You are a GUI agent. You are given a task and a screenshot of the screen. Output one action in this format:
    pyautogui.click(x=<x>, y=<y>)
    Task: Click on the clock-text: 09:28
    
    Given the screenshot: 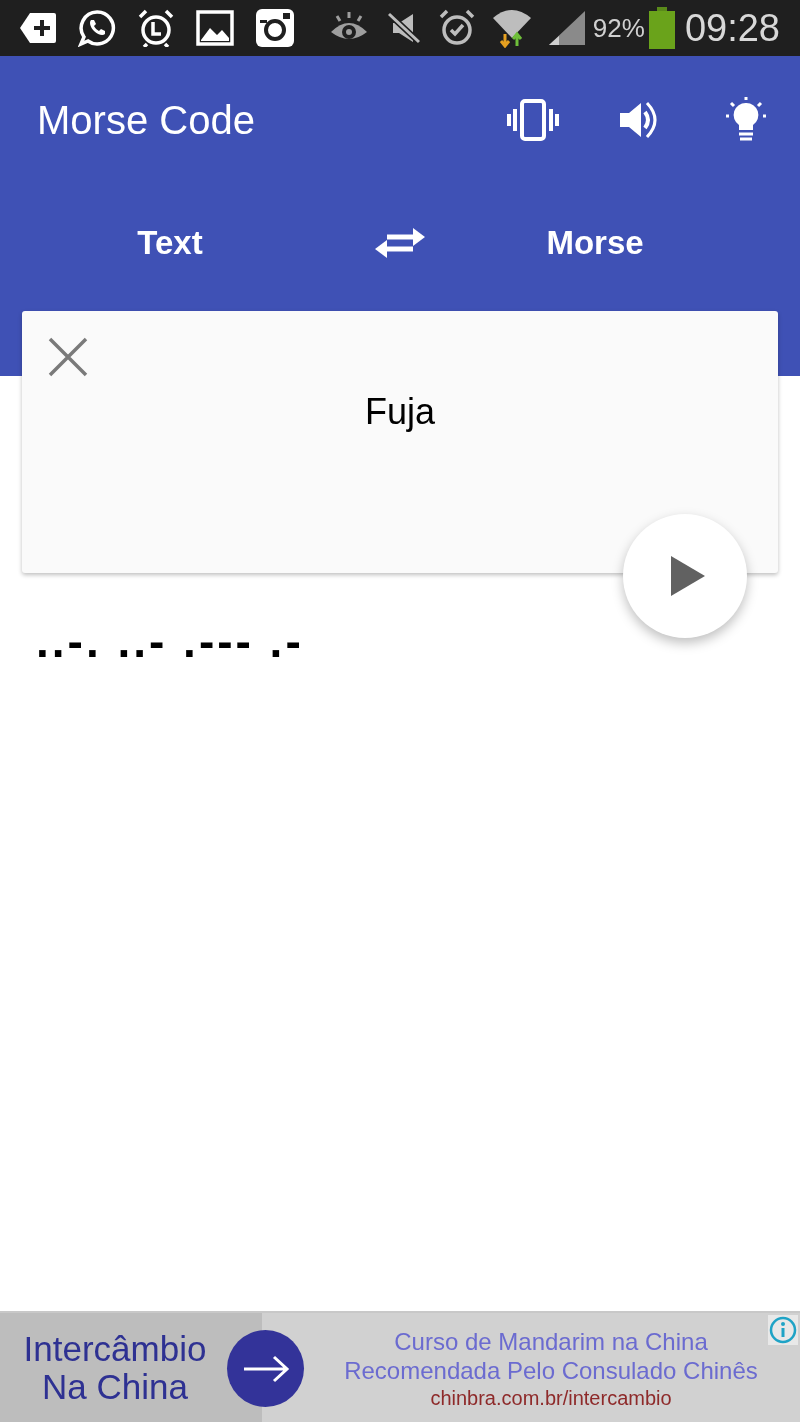 What is the action you would take?
    pyautogui.click(x=732, y=28)
    